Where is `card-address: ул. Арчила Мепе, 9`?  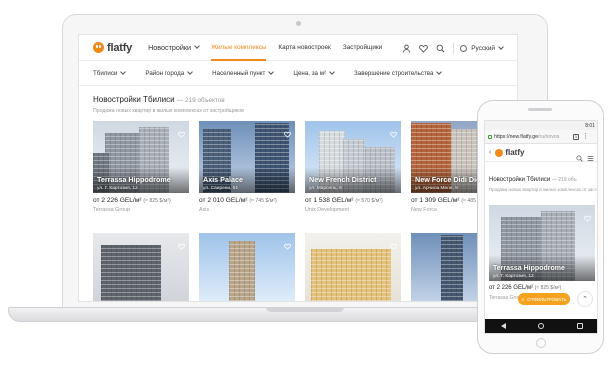 card-address: ул. Арчила Мепе, 9 is located at coordinates (436, 188).